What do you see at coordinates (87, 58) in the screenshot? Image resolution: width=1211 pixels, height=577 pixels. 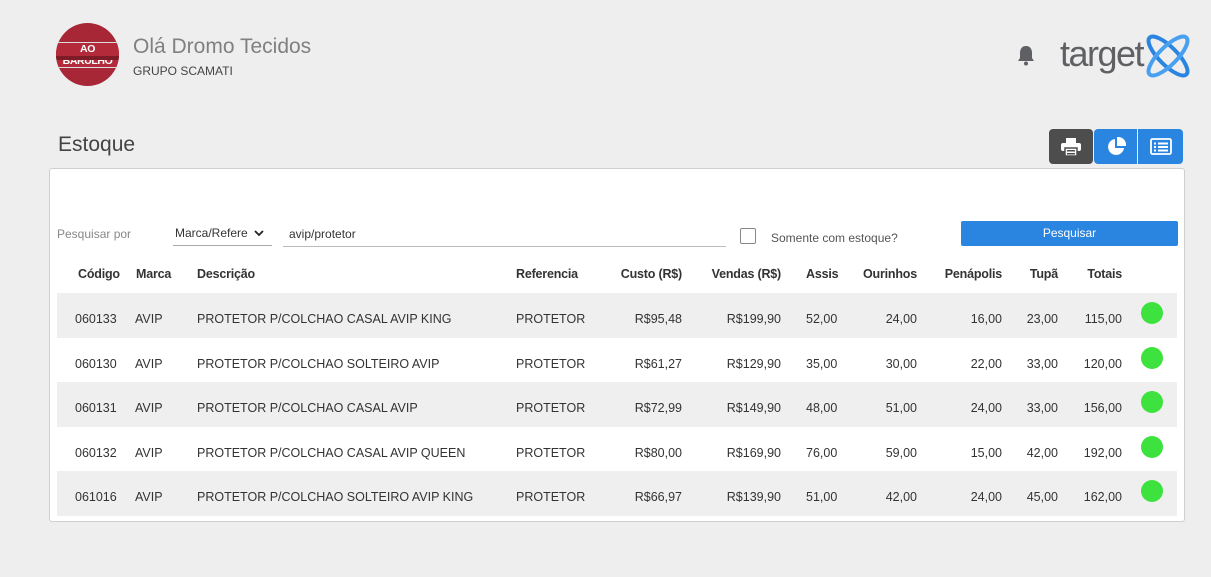 I see `logo-stripe` at bounding box center [87, 58].